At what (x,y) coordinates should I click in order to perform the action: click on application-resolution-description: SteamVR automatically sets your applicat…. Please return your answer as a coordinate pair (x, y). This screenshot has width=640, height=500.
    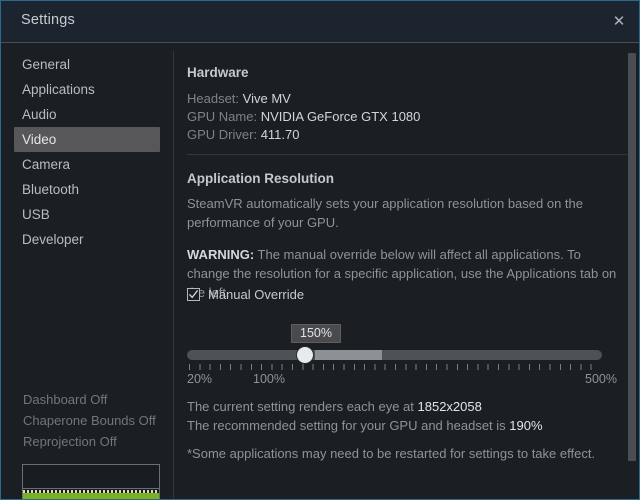
    Looking at the image, I should click on (385, 213).